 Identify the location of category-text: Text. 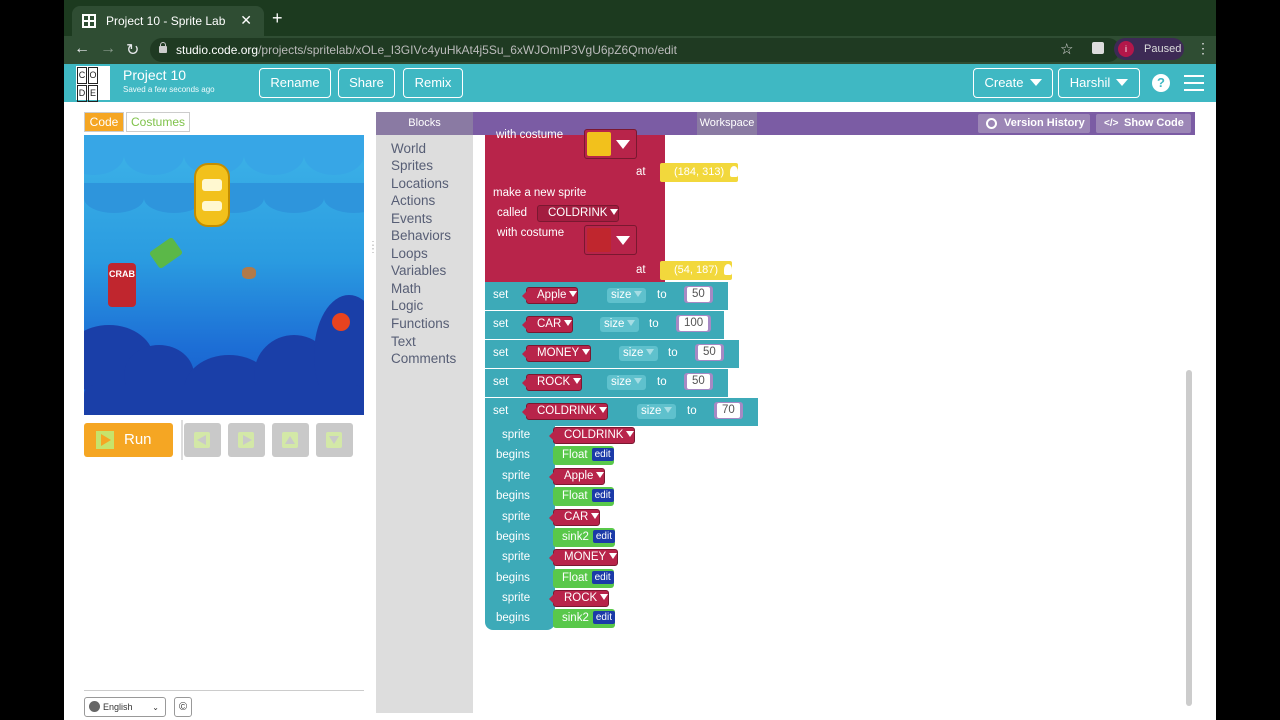
(403, 341).